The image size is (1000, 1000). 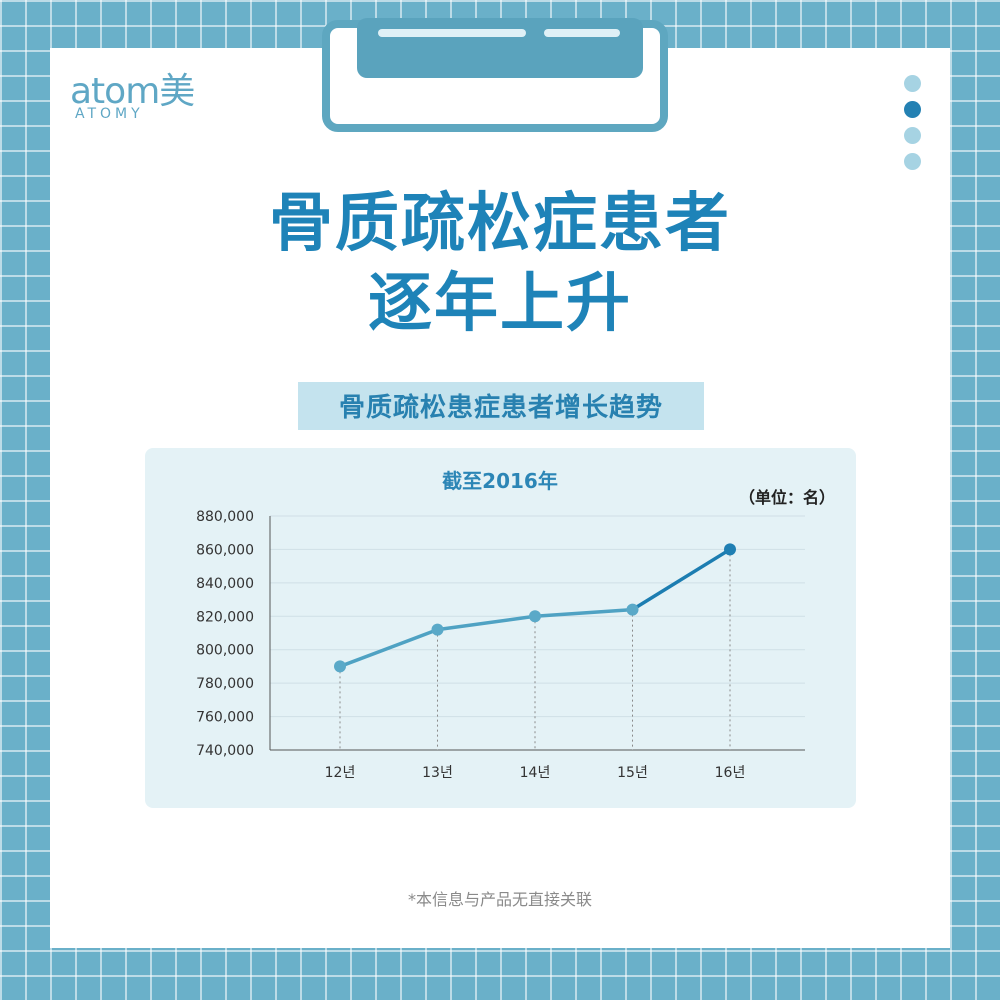 I want to click on y-tick-label: 880,000, so click(x=225, y=517).